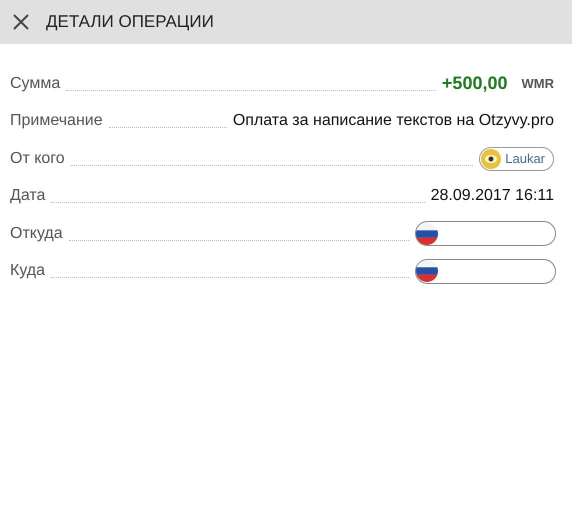 Image resolution: width=572 pixels, height=526 pixels. What do you see at coordinates (130, 22) in the screenshot?
I see `window-title: ДЕТАЛИ ОПЕРАЦИИ` at bounding box center [130, 22].